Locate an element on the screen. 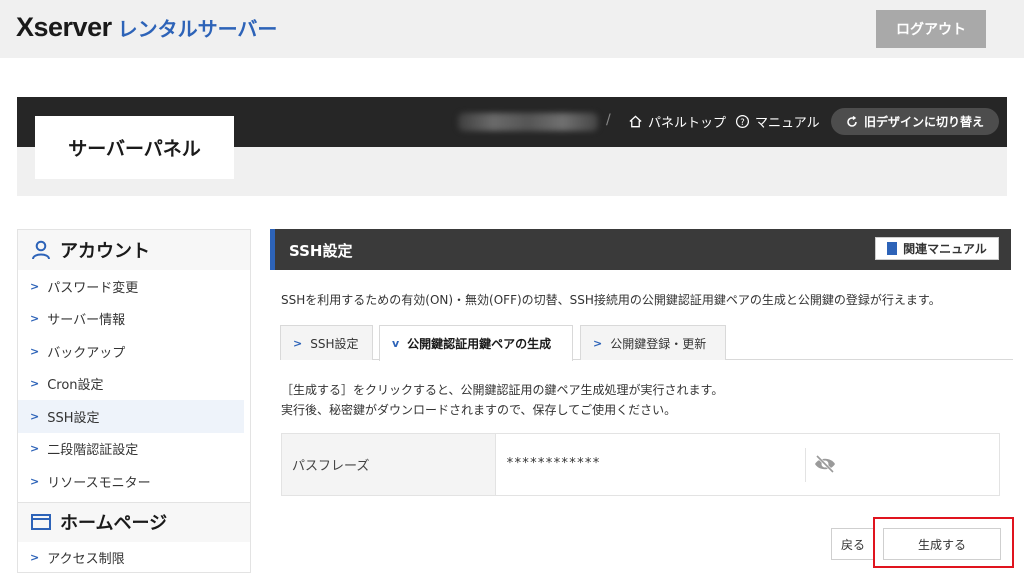 The image size is (1024, 573). sidebar-heading-account: アカウント is located at coordinates (134, 250).